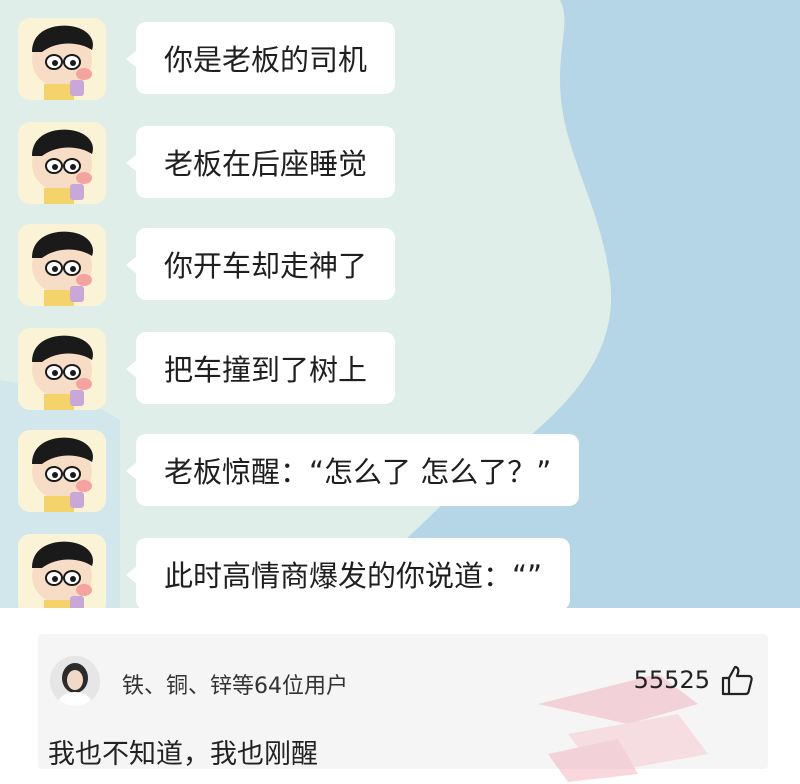 The height and width of the screenshot is (784, 800). What do you see at coordinates (352, 470) in the screenshot?
I see `chat-bubble: 老板惊醒：“怎么了 怎么了？”` at bounding box center [352, 470].